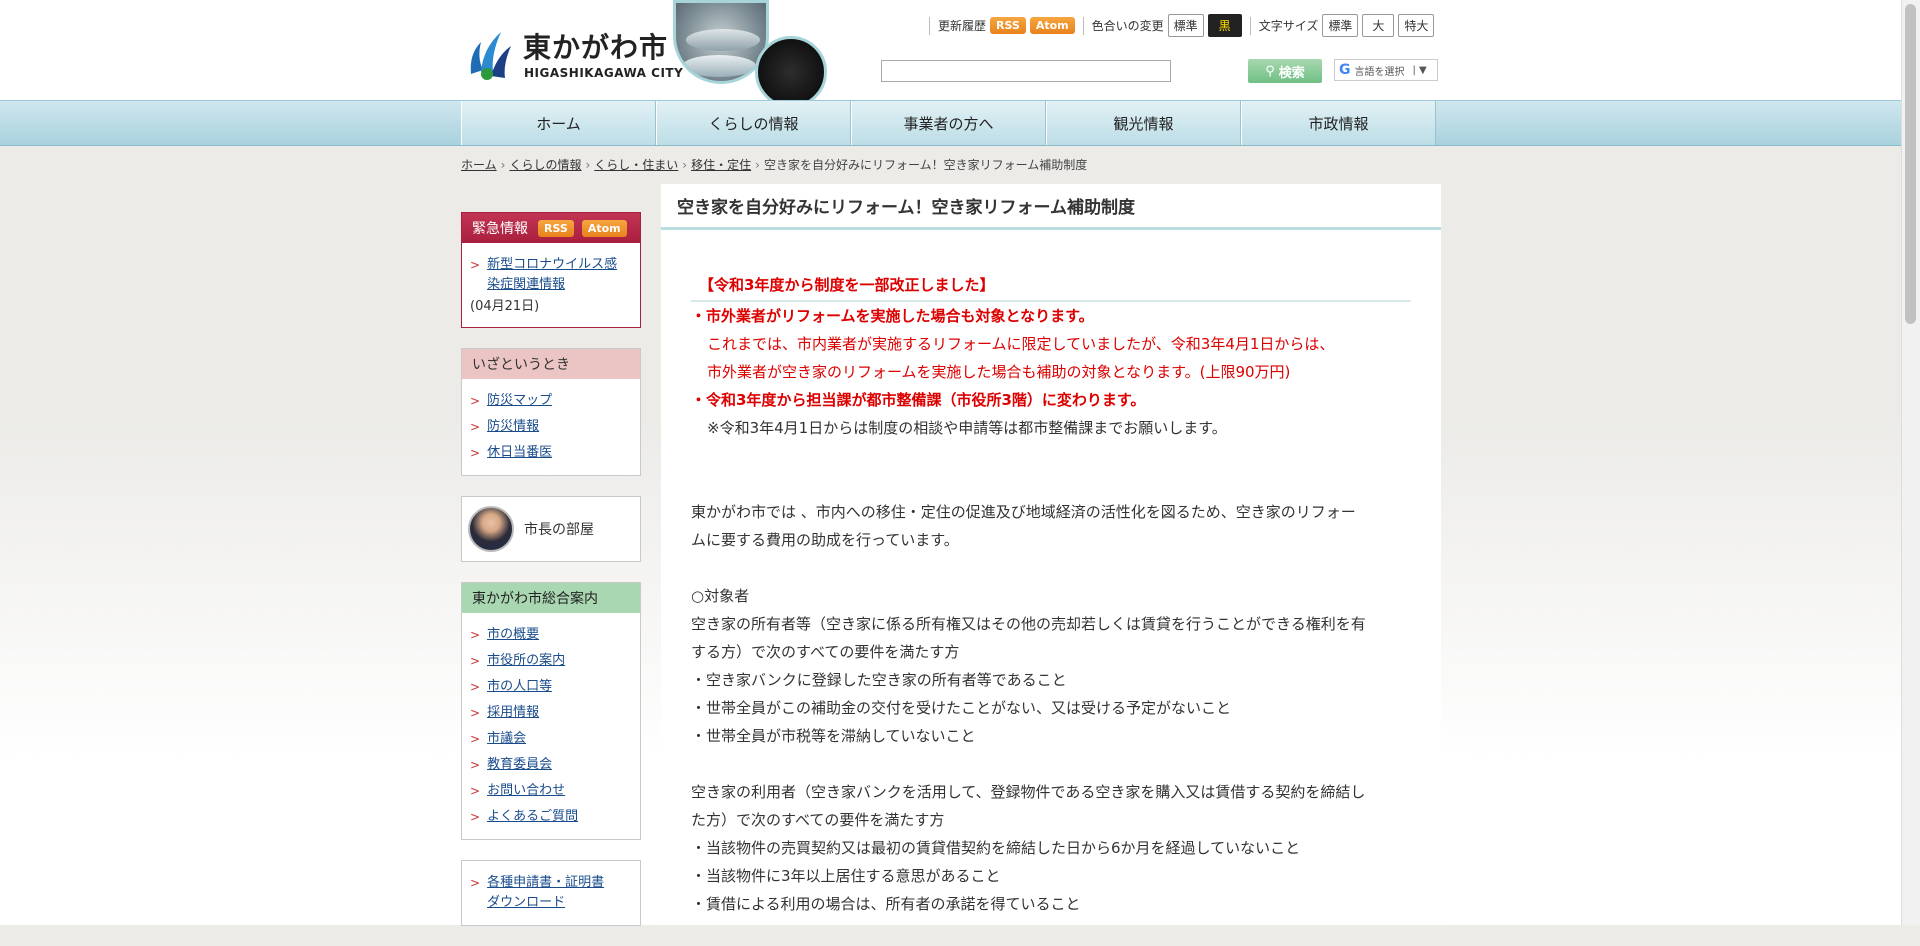 The image size is (1920, 946). What do you see at coordinates (961, 708) in the screenshot?
I see `paragraph-line: ・世帯全員がこの補助金の交付を受けたことがない、又は受ける予定がないこと` at bounding box center [961, 708].